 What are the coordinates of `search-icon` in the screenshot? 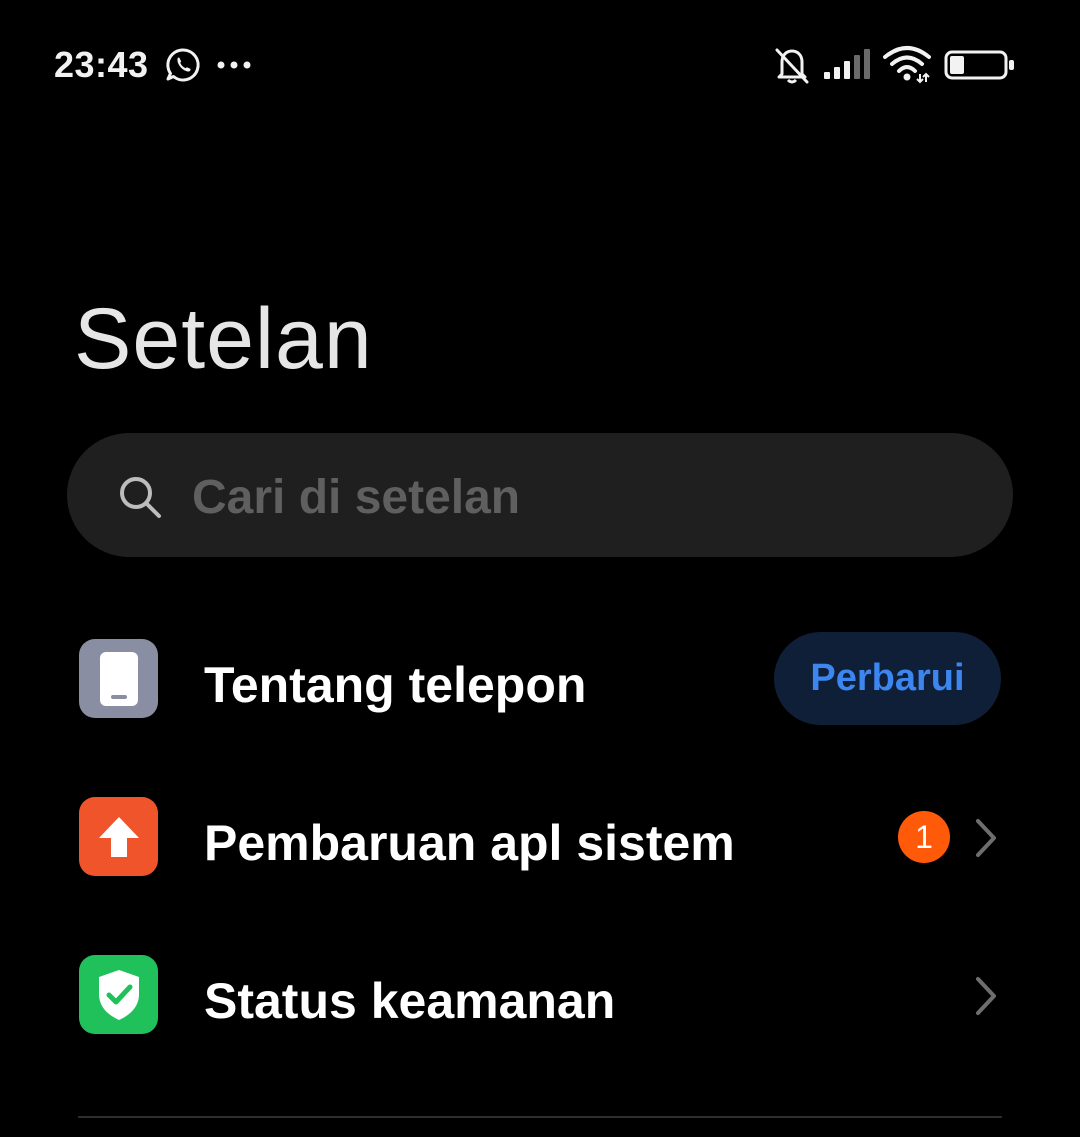 It's located at (140, 497).